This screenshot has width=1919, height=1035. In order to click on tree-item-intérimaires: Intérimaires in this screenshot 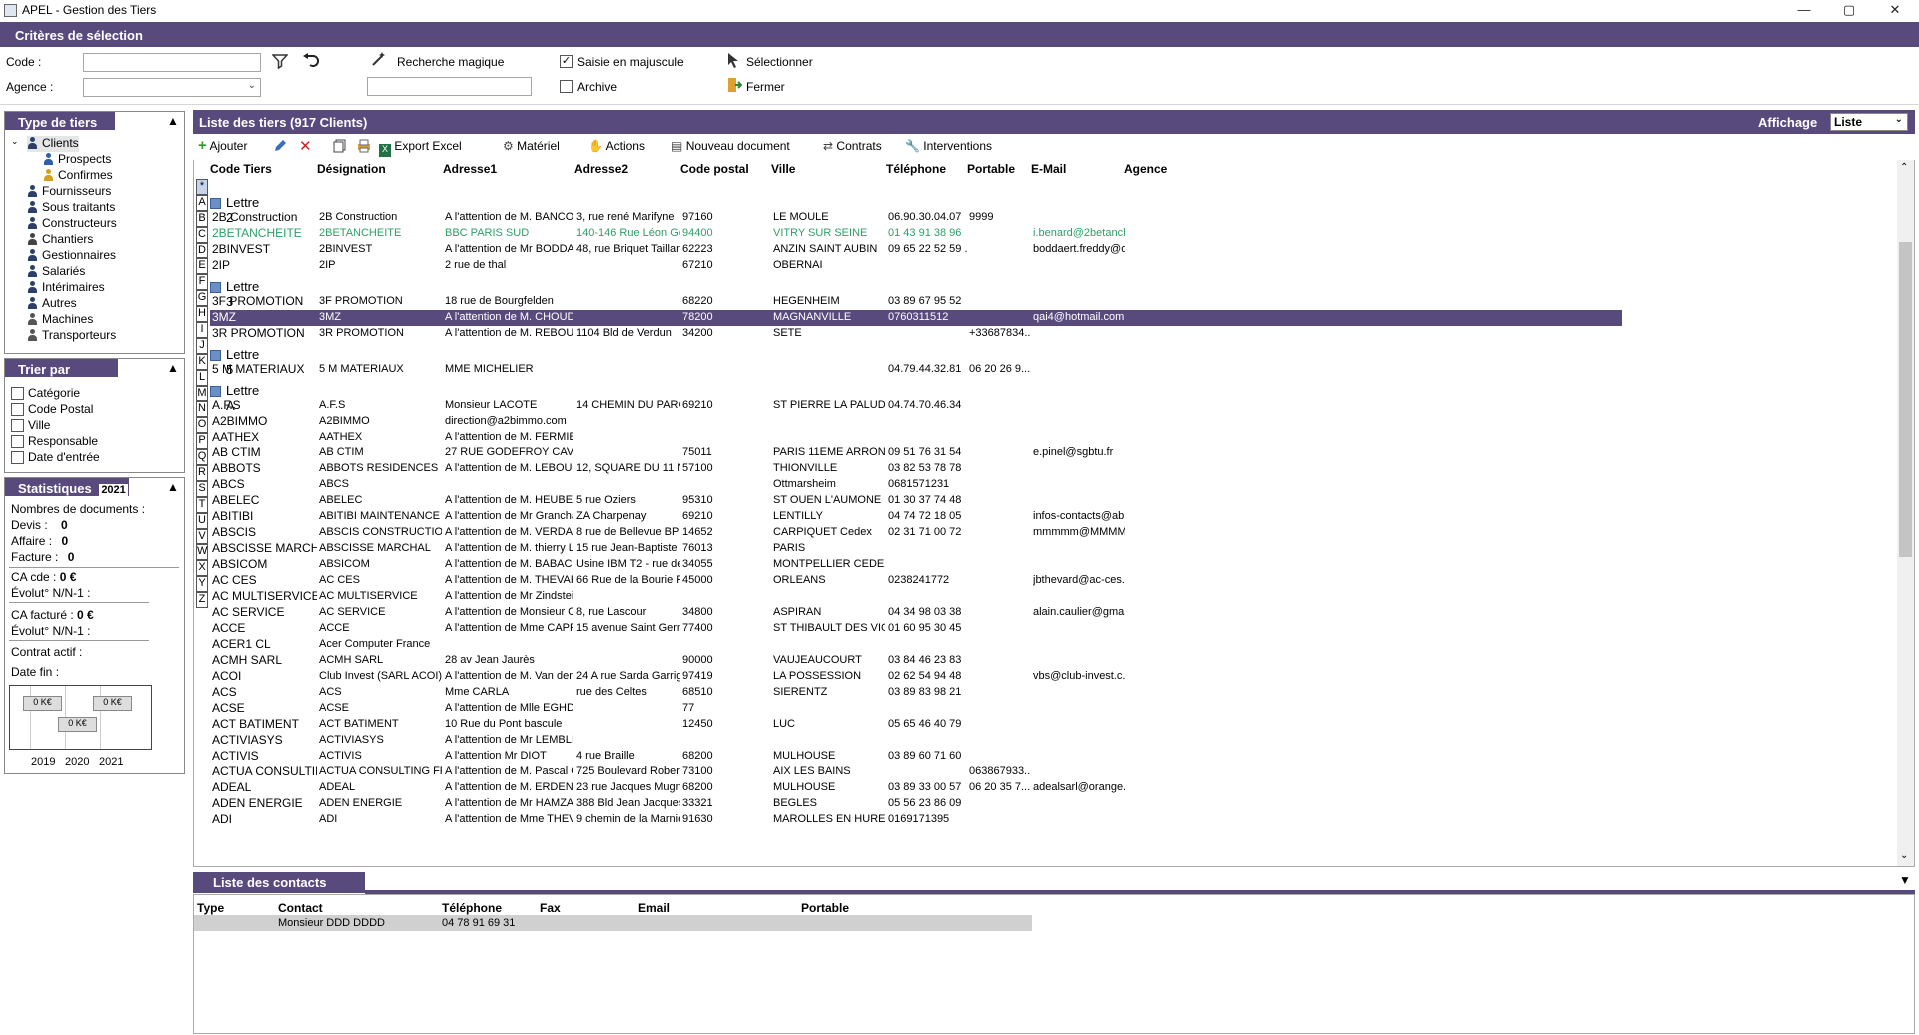, I will do `click(104, 288)`.